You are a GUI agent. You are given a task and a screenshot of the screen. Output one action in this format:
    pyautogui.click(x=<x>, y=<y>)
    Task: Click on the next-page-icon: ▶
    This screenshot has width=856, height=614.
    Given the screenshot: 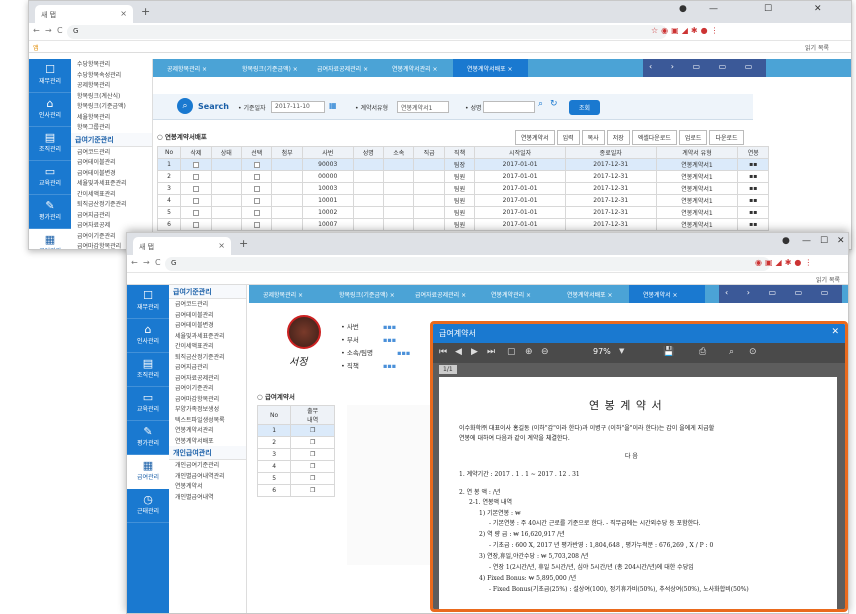 What is the action you would take?
    pyautogui.click(x=474, y=352)
    